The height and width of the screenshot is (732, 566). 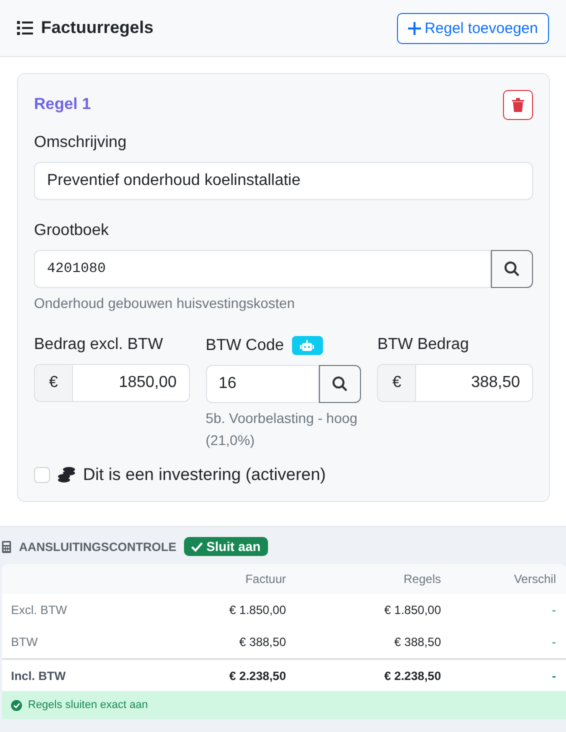 I want to click on status-badge: Sluit aan, so click(x=226, y=546).